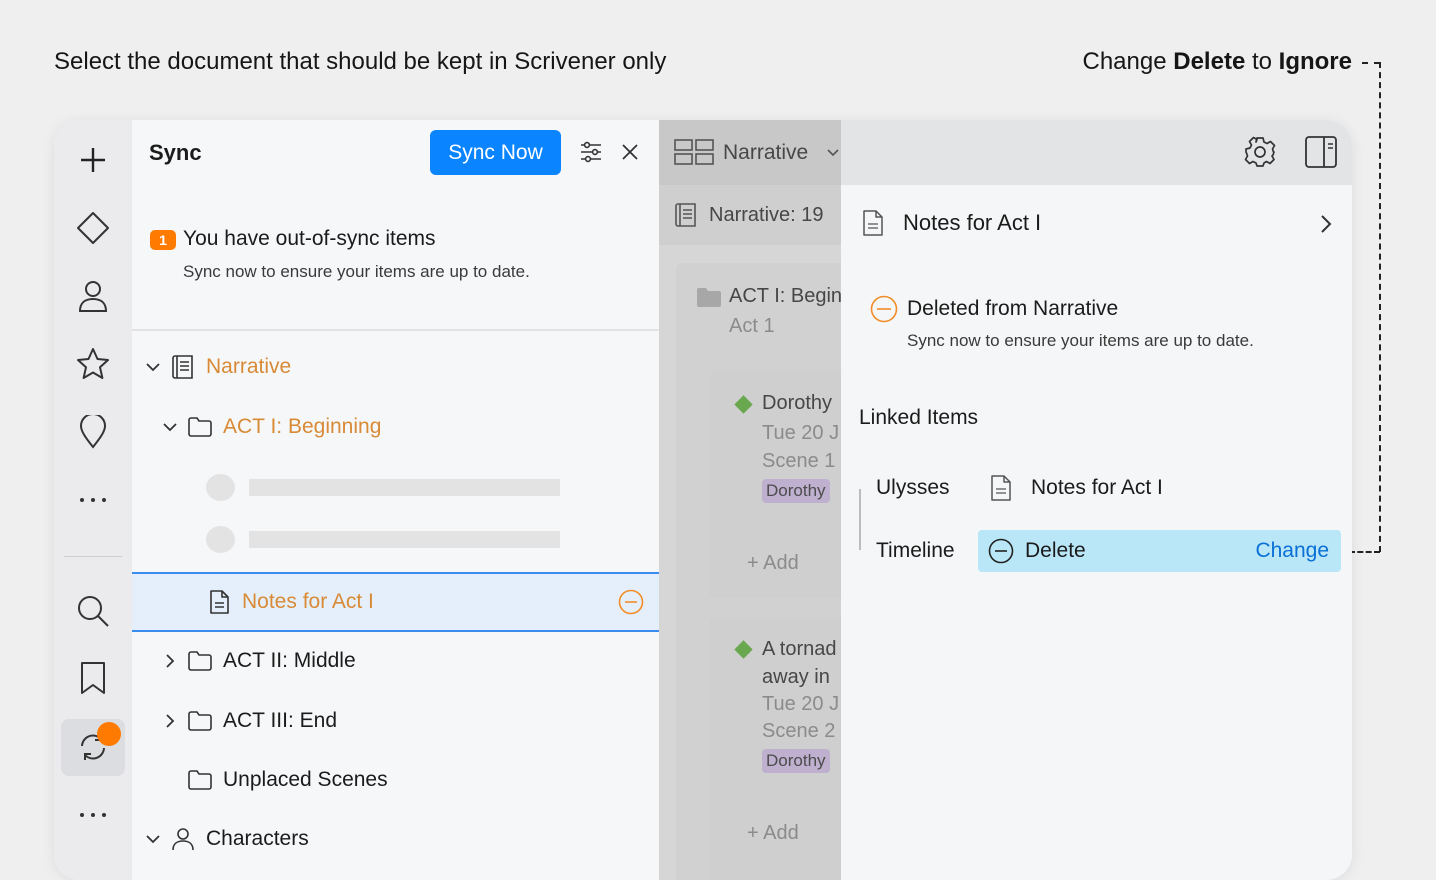 The image size is (1436, 880). What do you see at coordinates (1097, 487) in the screenshot?
I see `linked-ulysses-value: Notes for Act I` at bounding box center [1097, 487].